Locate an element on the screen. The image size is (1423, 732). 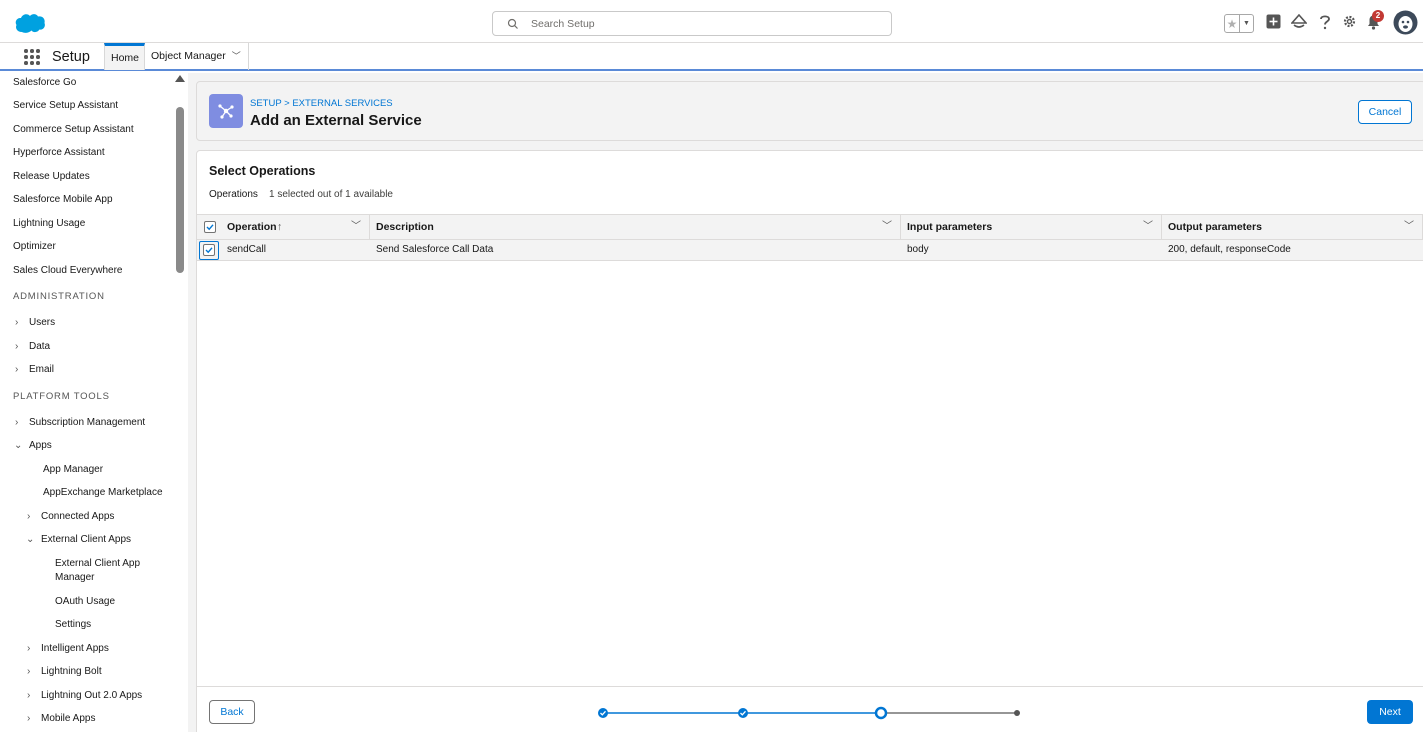
sidebar-item-release-updates: Release Updates is located at coordinates (51, 176).